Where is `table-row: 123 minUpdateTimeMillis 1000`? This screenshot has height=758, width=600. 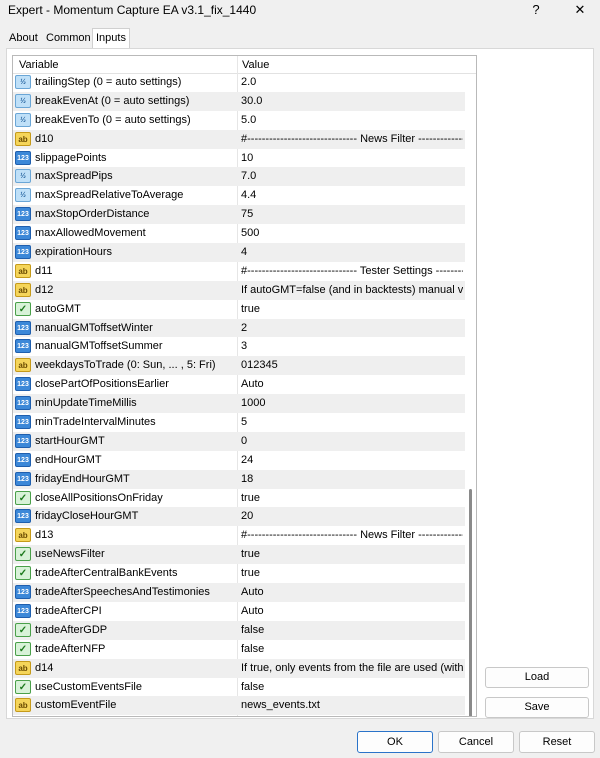
table-row: 123 minUpdateTimeMillis 1000 is located at coordinates (239, 404).